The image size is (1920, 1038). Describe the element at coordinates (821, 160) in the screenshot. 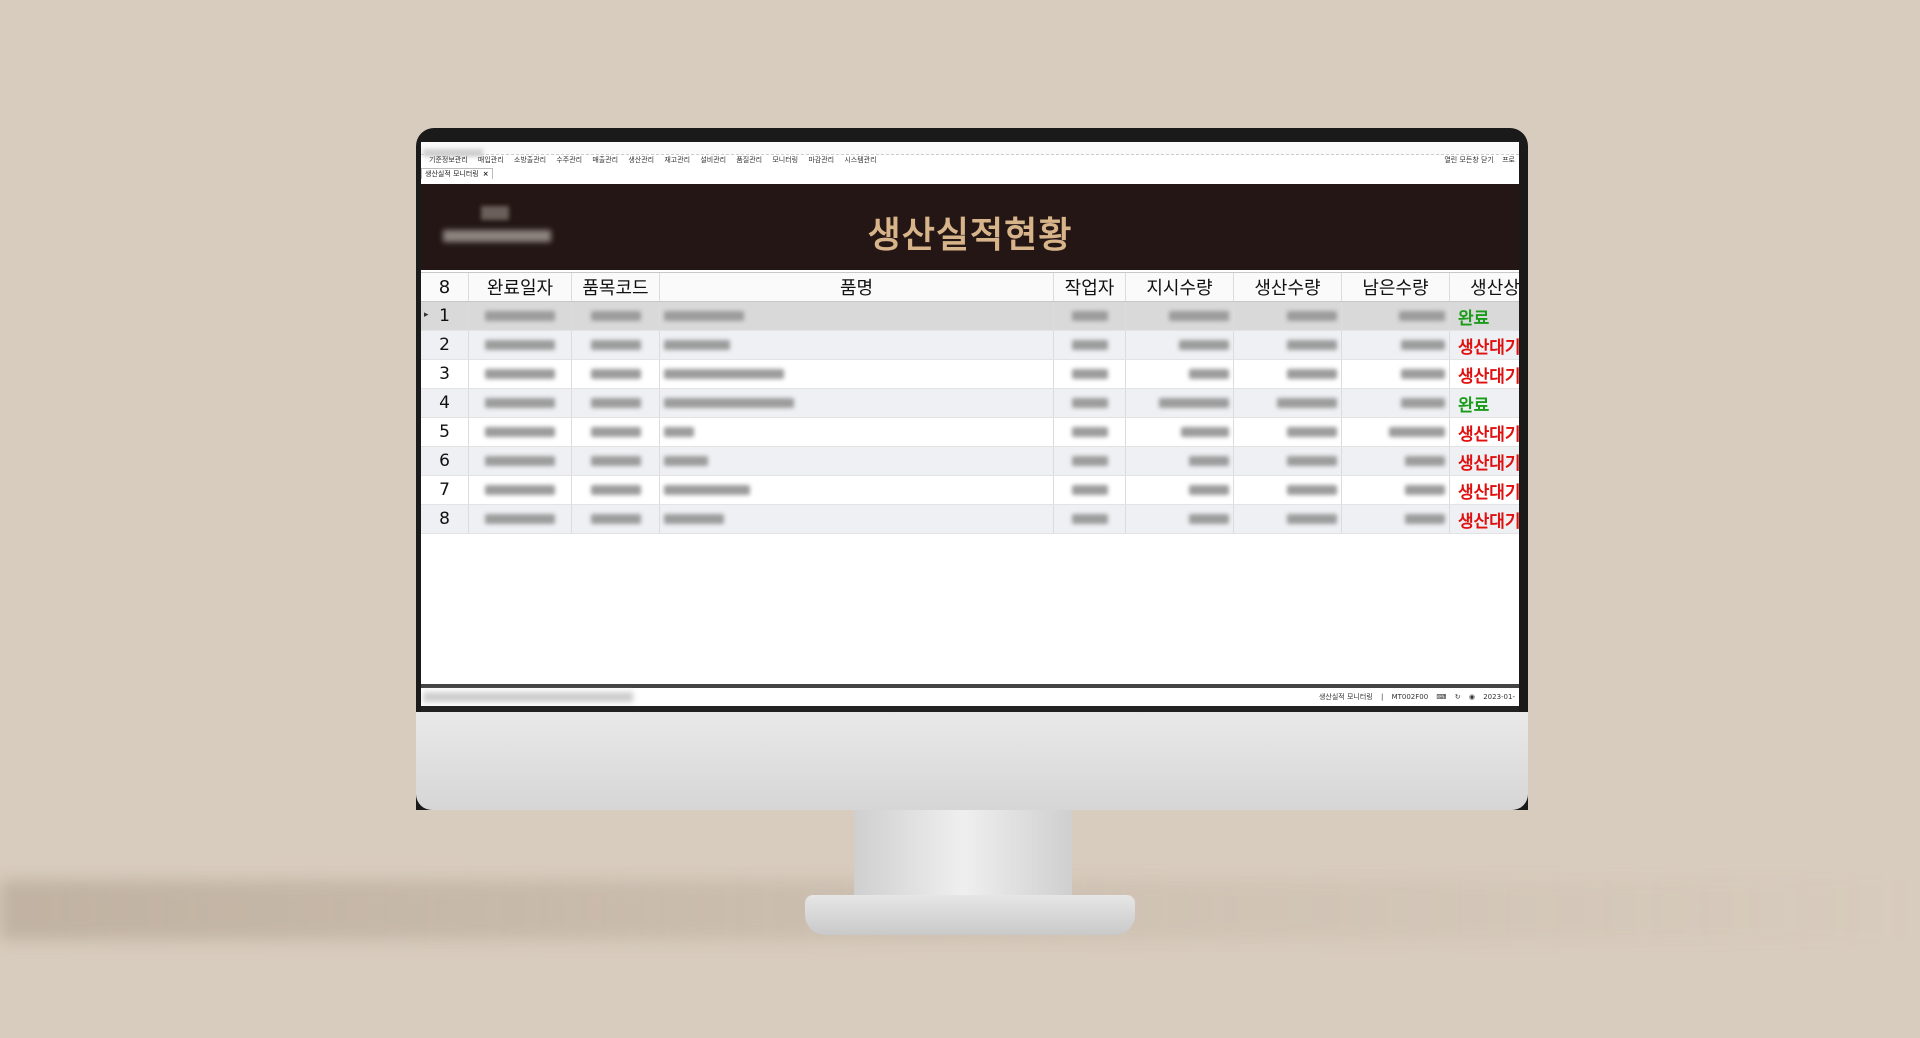

I see `menu-item-closing: 마감관리` at that location.